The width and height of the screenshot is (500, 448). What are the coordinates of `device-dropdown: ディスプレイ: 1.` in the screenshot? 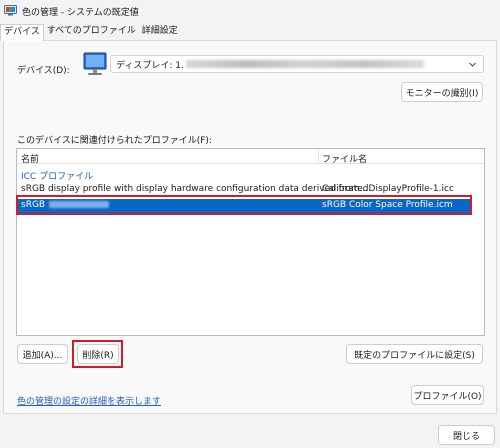 It's located at (297, 64).